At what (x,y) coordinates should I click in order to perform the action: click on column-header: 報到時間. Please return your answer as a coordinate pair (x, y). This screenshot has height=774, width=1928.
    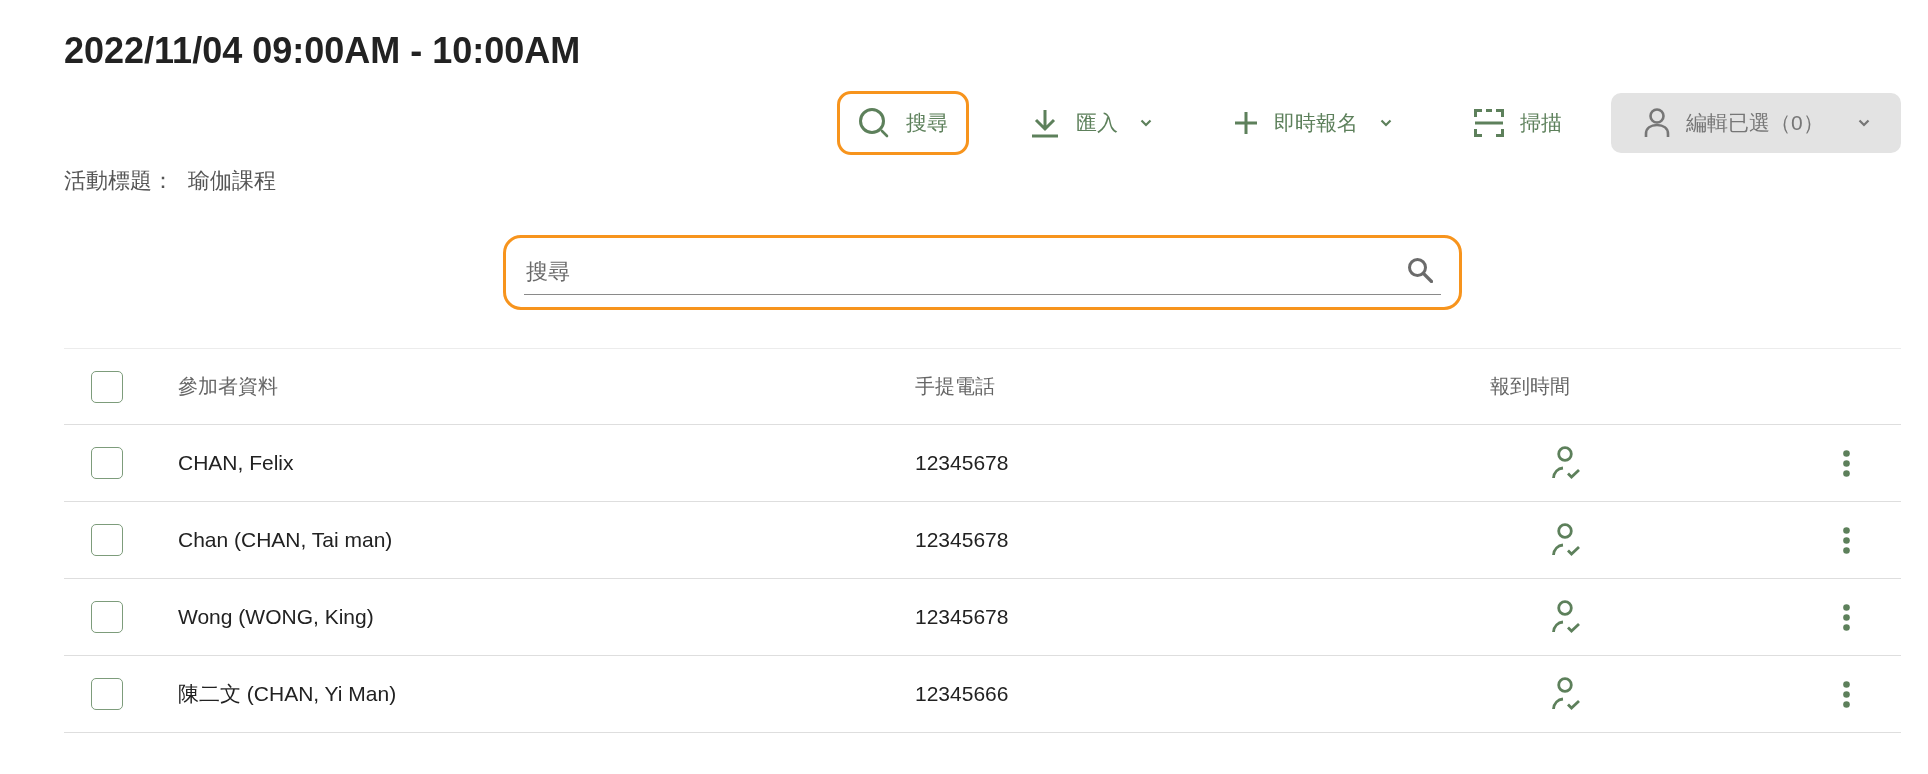
    Looking at the image, I should click on (1530, 386).